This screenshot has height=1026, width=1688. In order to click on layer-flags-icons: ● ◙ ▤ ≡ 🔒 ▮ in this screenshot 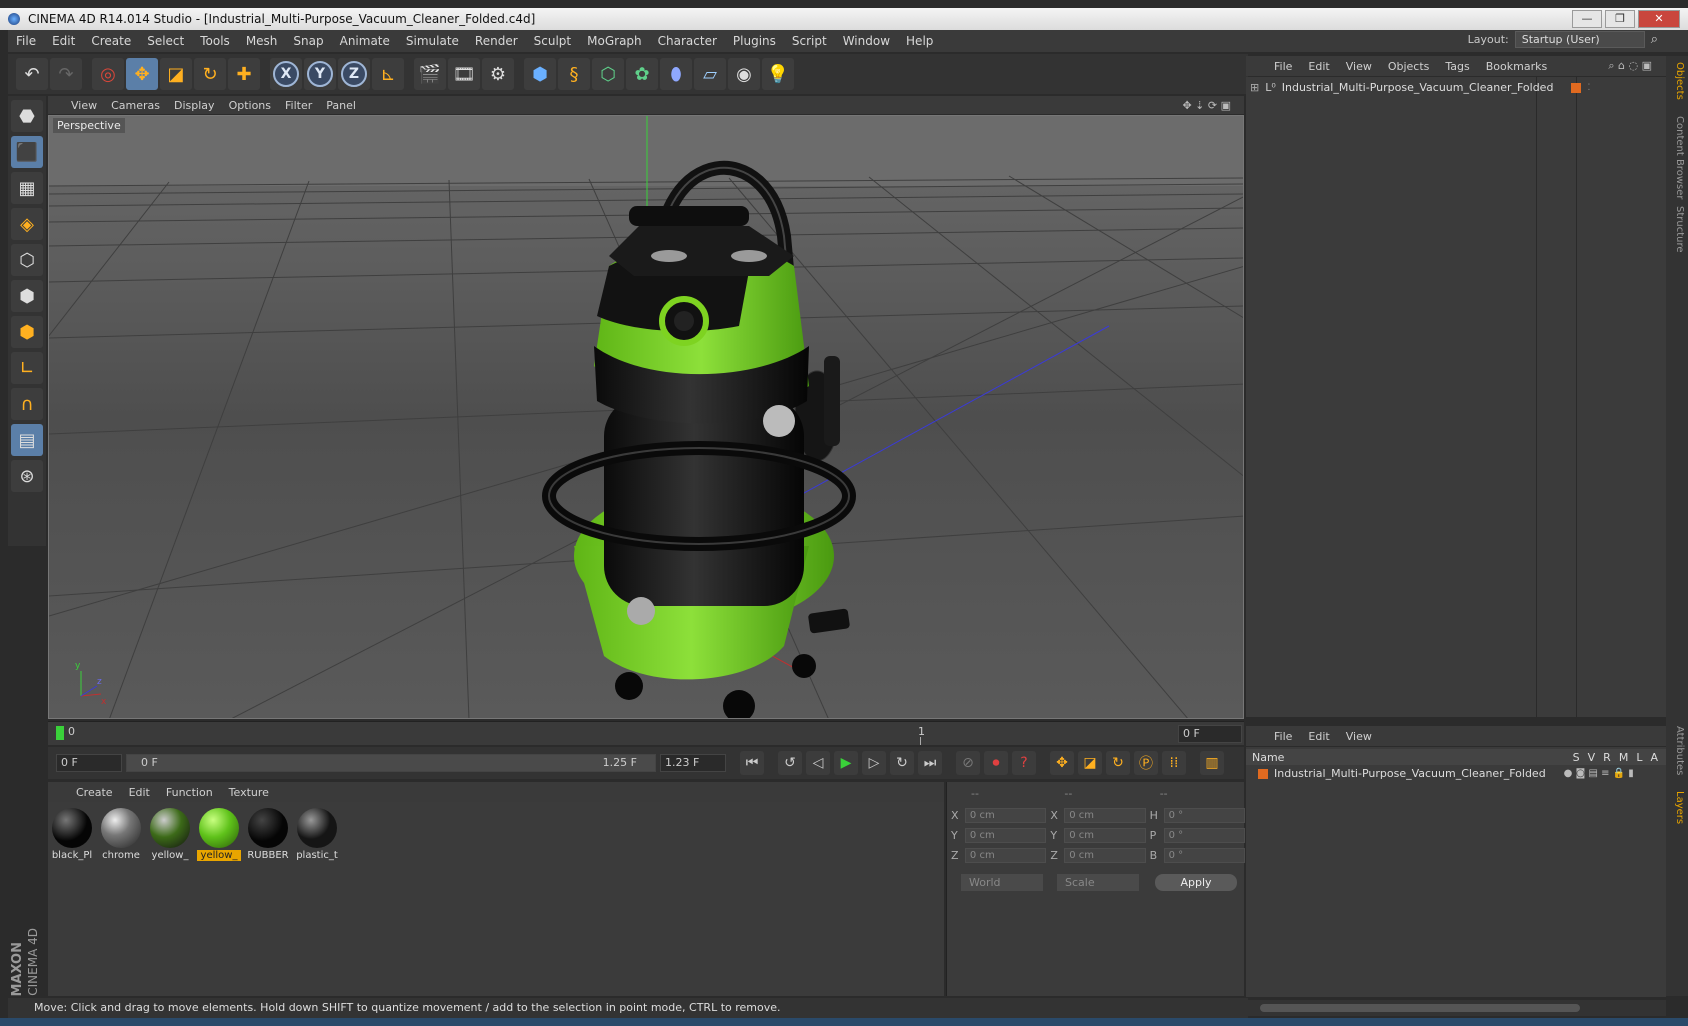, I will do `click(1599, 773)`.